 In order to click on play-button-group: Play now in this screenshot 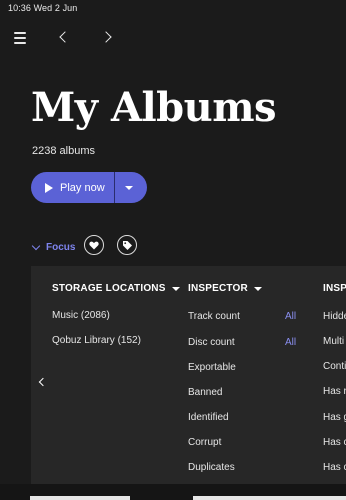, I will do `click(89, 187)`.